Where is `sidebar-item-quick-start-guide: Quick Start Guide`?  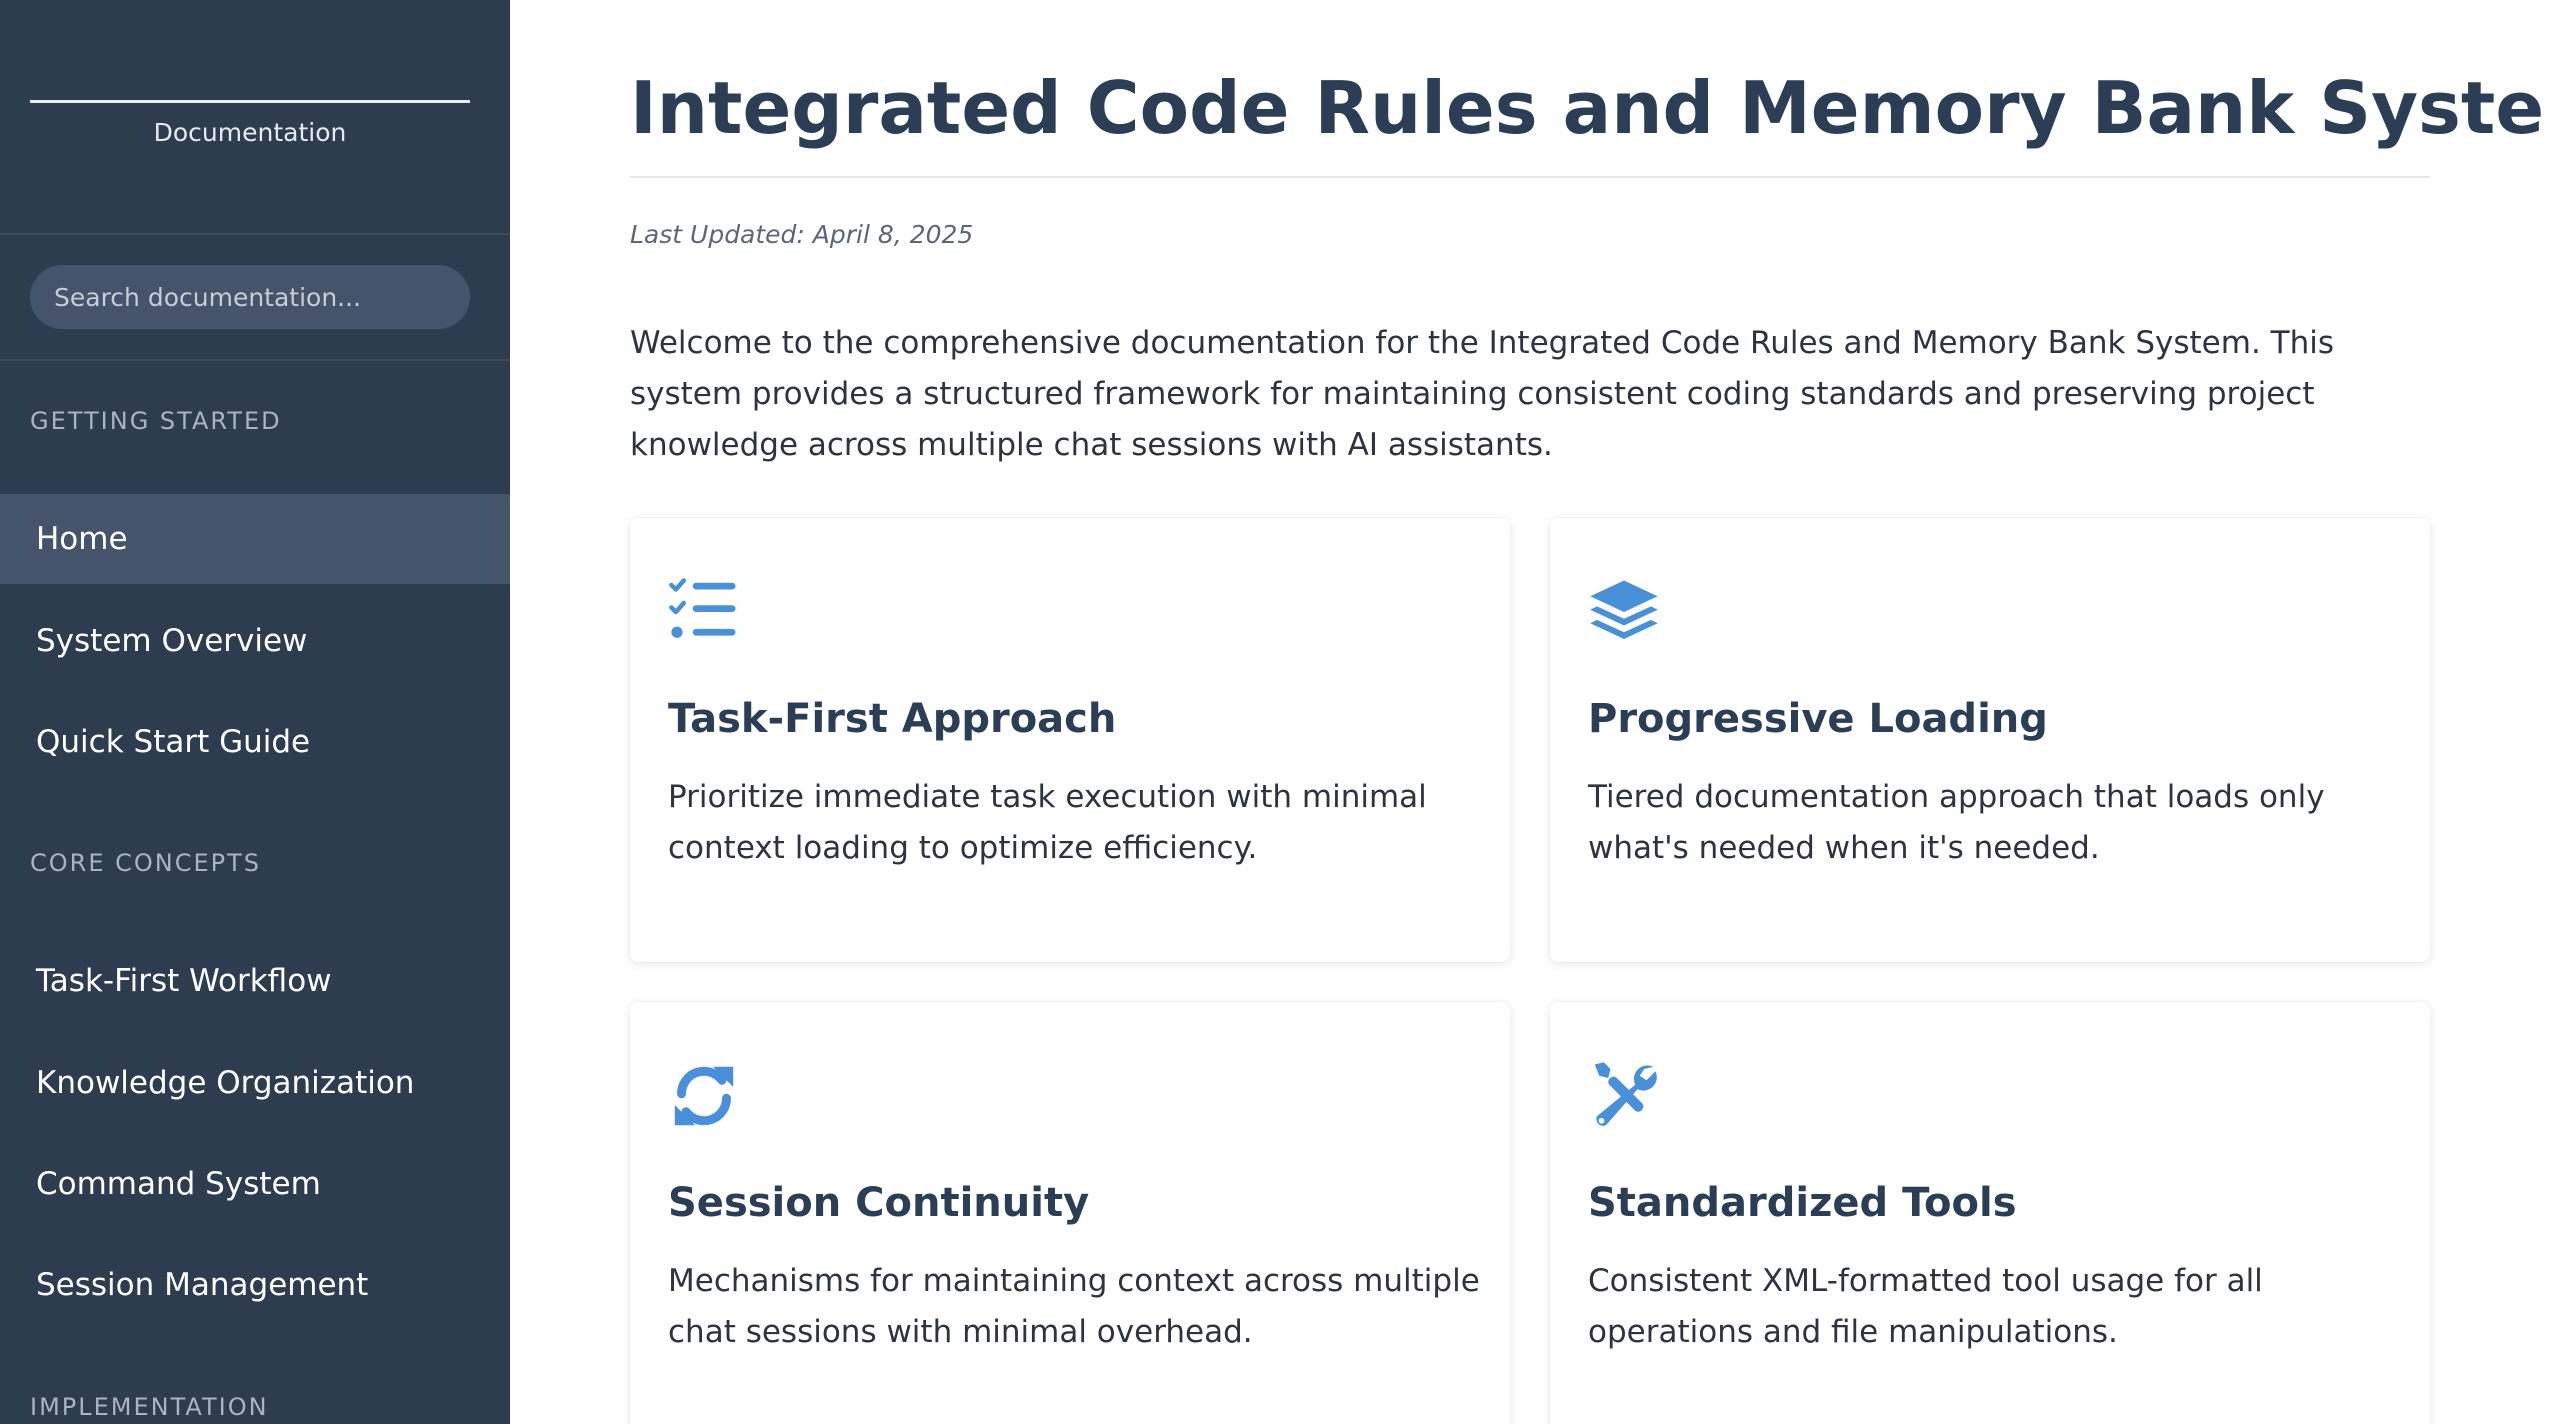
sidebar-item-quick-start-guide: Quick Start Guide is located at coordinates (255, 742).